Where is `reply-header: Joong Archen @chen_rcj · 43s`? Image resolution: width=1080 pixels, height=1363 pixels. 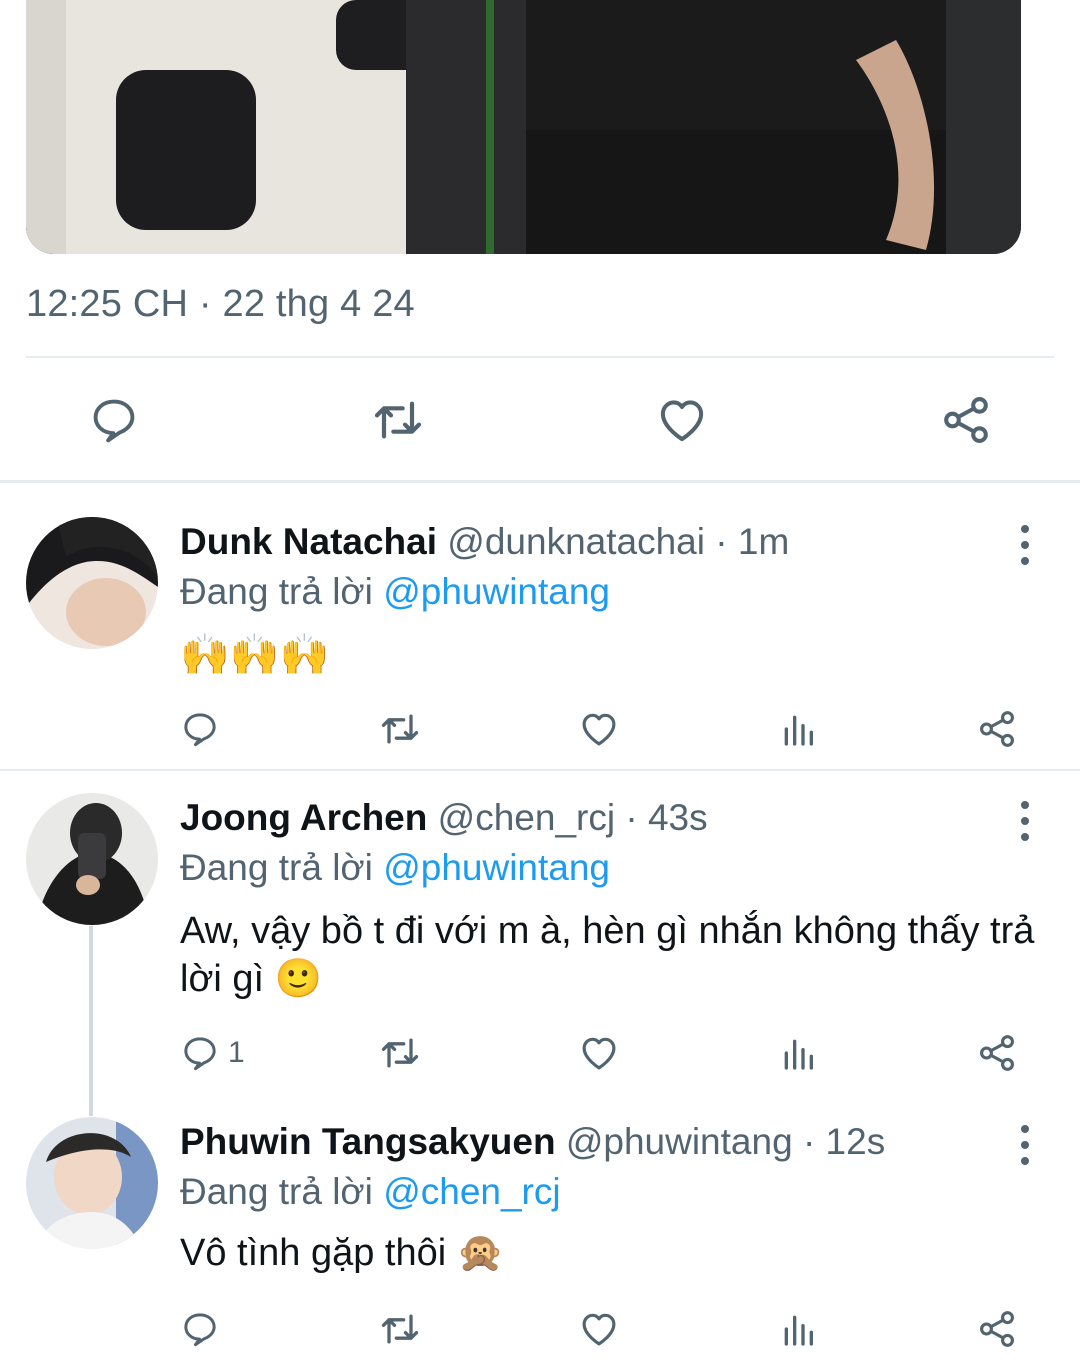
reply-header: Joong Archen @chen_rcj · 43s is located at coordinates (444, 818).